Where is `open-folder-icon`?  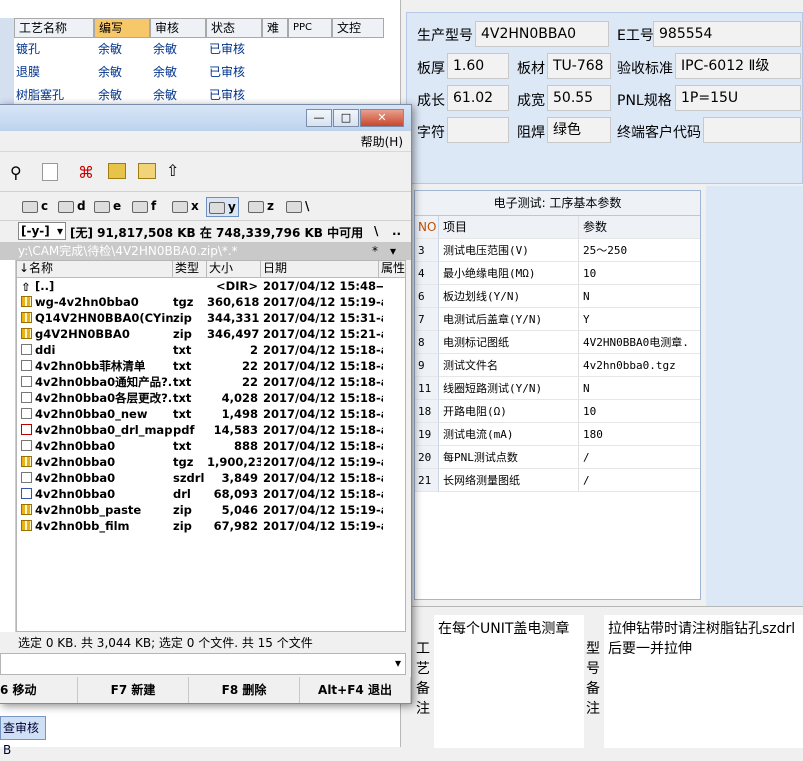 open-folder-icon is located at coordinates (147, 171).